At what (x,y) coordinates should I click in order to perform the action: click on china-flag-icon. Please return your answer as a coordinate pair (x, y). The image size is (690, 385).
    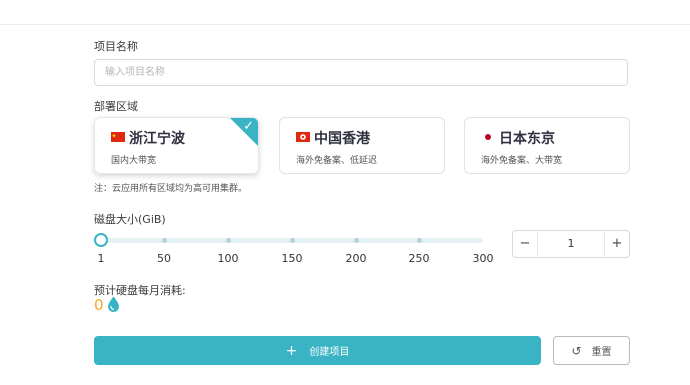
    Looking at the image, I should click on (118, 137).